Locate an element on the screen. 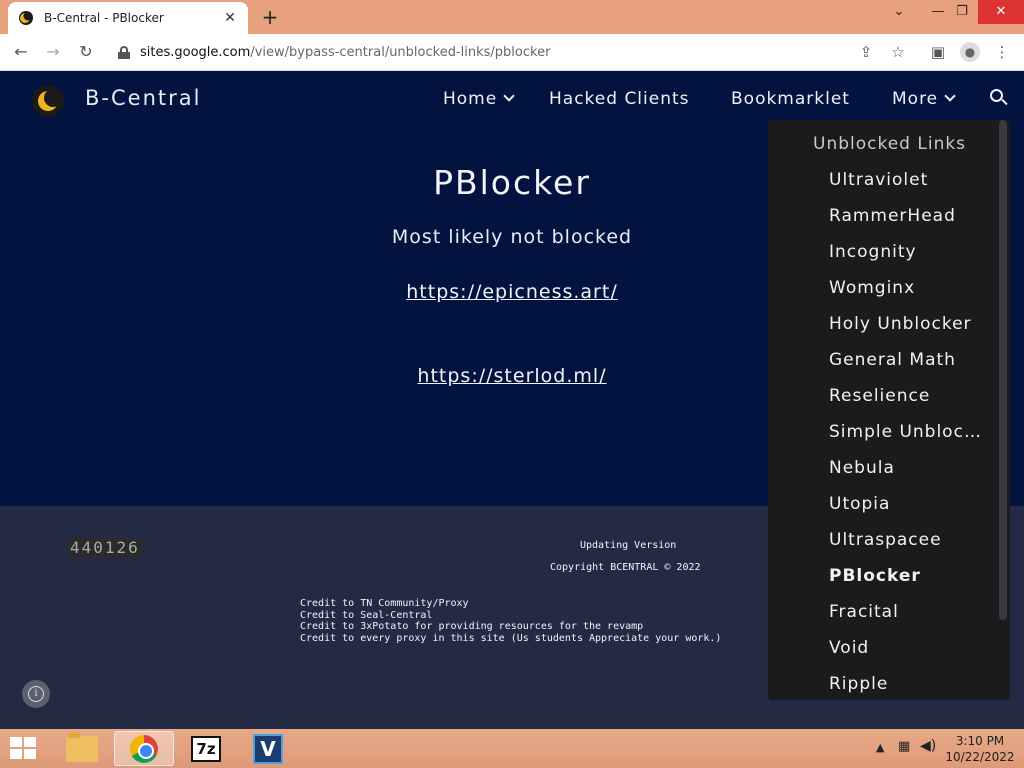 Image resolution: width=1024 pixels, height=768 pixels. nav-more: More is located at coordinates (924, 99).